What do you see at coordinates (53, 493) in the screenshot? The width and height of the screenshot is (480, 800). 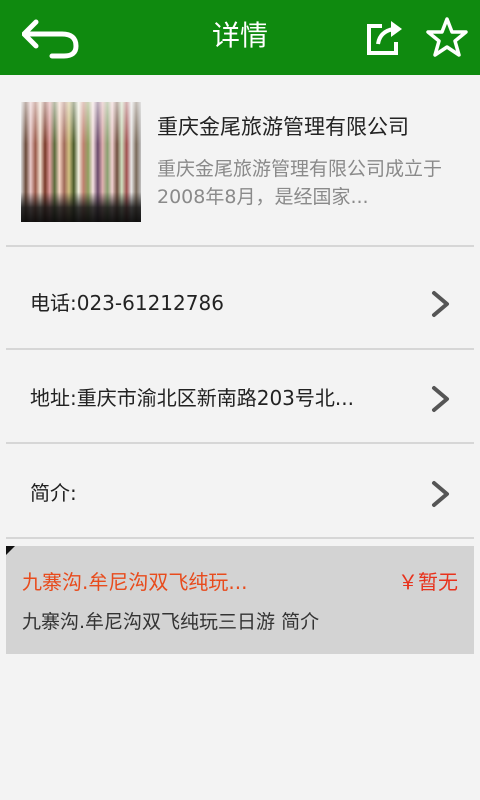 I see `intro-label: 简介:` at bounding box center [53, 493].